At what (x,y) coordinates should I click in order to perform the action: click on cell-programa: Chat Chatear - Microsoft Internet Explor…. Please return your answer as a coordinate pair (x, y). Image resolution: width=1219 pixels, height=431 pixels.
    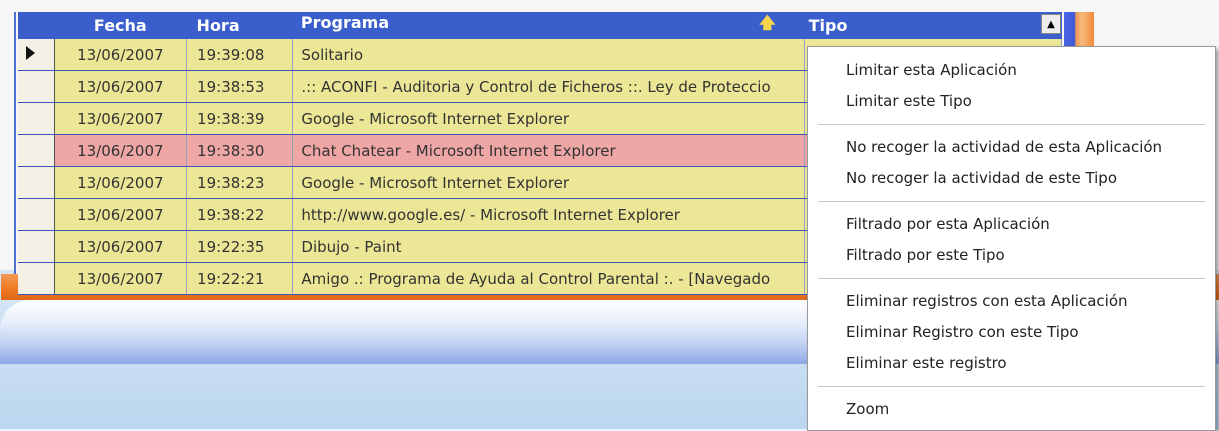
    Looking at the image, I should click on (549, 150).